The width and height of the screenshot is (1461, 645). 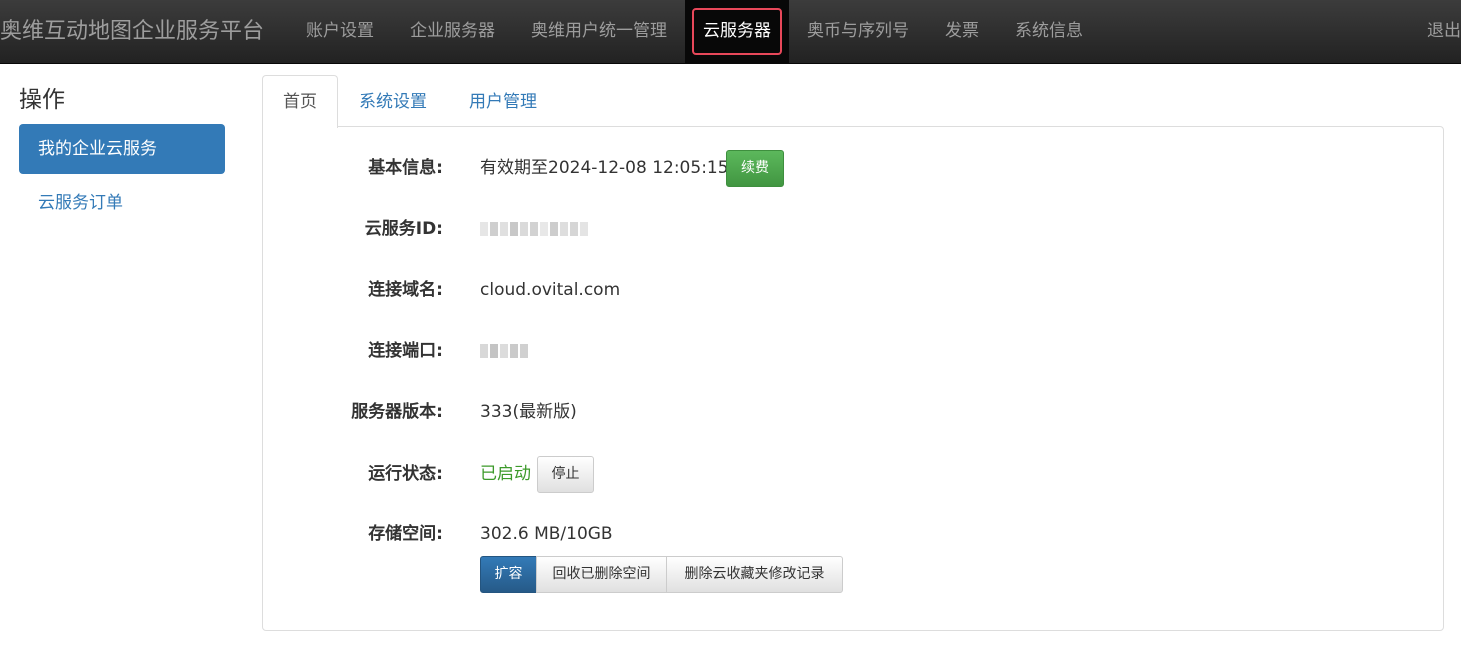 What do you see at coordinates (405, 474) in the screenshot?
I see `status-label: 运行状态:` at bounding box center [405, 474].